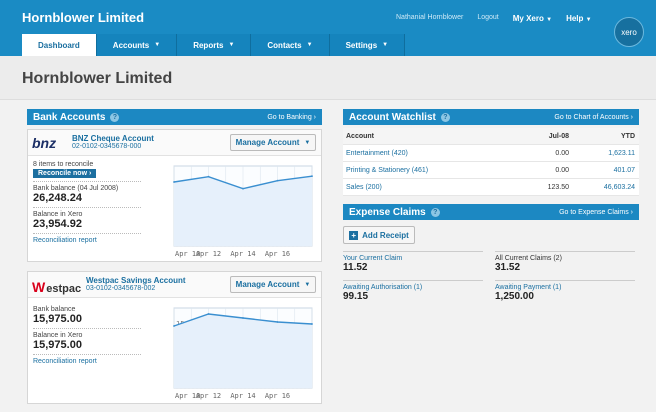  I want to click on x-tick-label: Apr 16, so click(277, 396).